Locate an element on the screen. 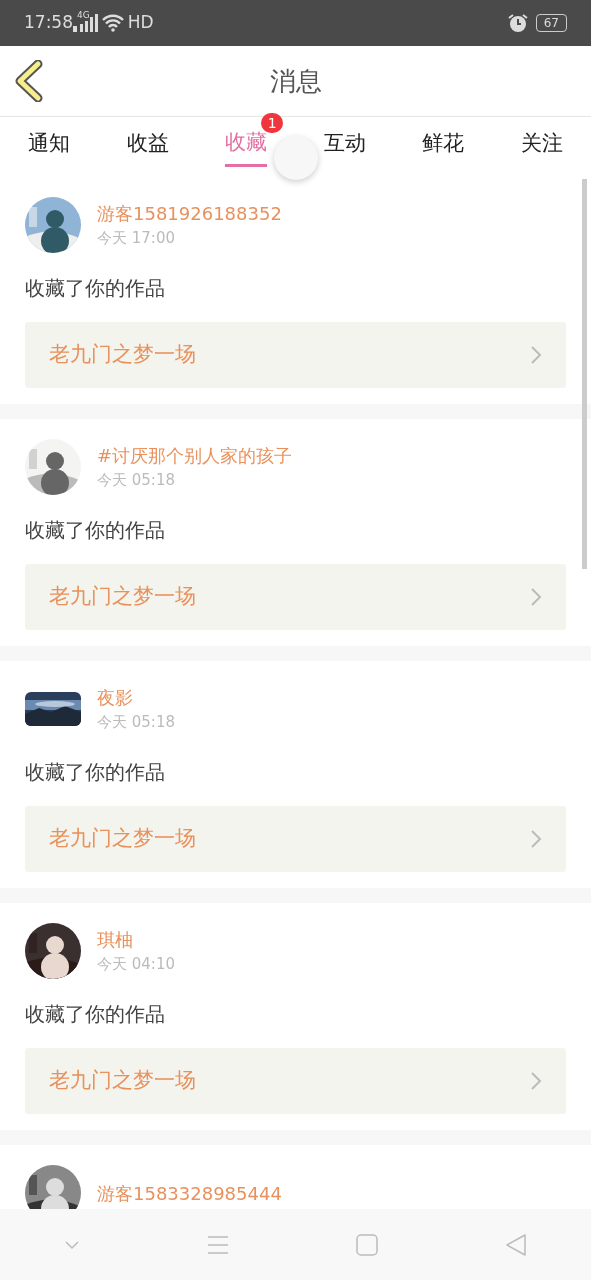 The width and height of the screenshot is (591, 1280). message-time: 今天 04:10 is located at coordinates (136, 965).